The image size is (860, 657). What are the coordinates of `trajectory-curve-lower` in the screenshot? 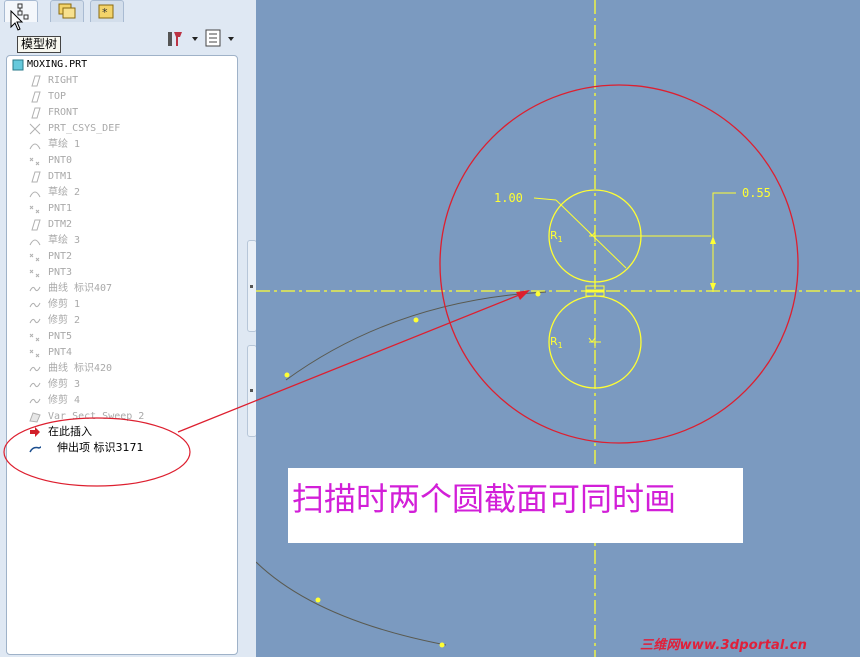 It's located at (351, 603).